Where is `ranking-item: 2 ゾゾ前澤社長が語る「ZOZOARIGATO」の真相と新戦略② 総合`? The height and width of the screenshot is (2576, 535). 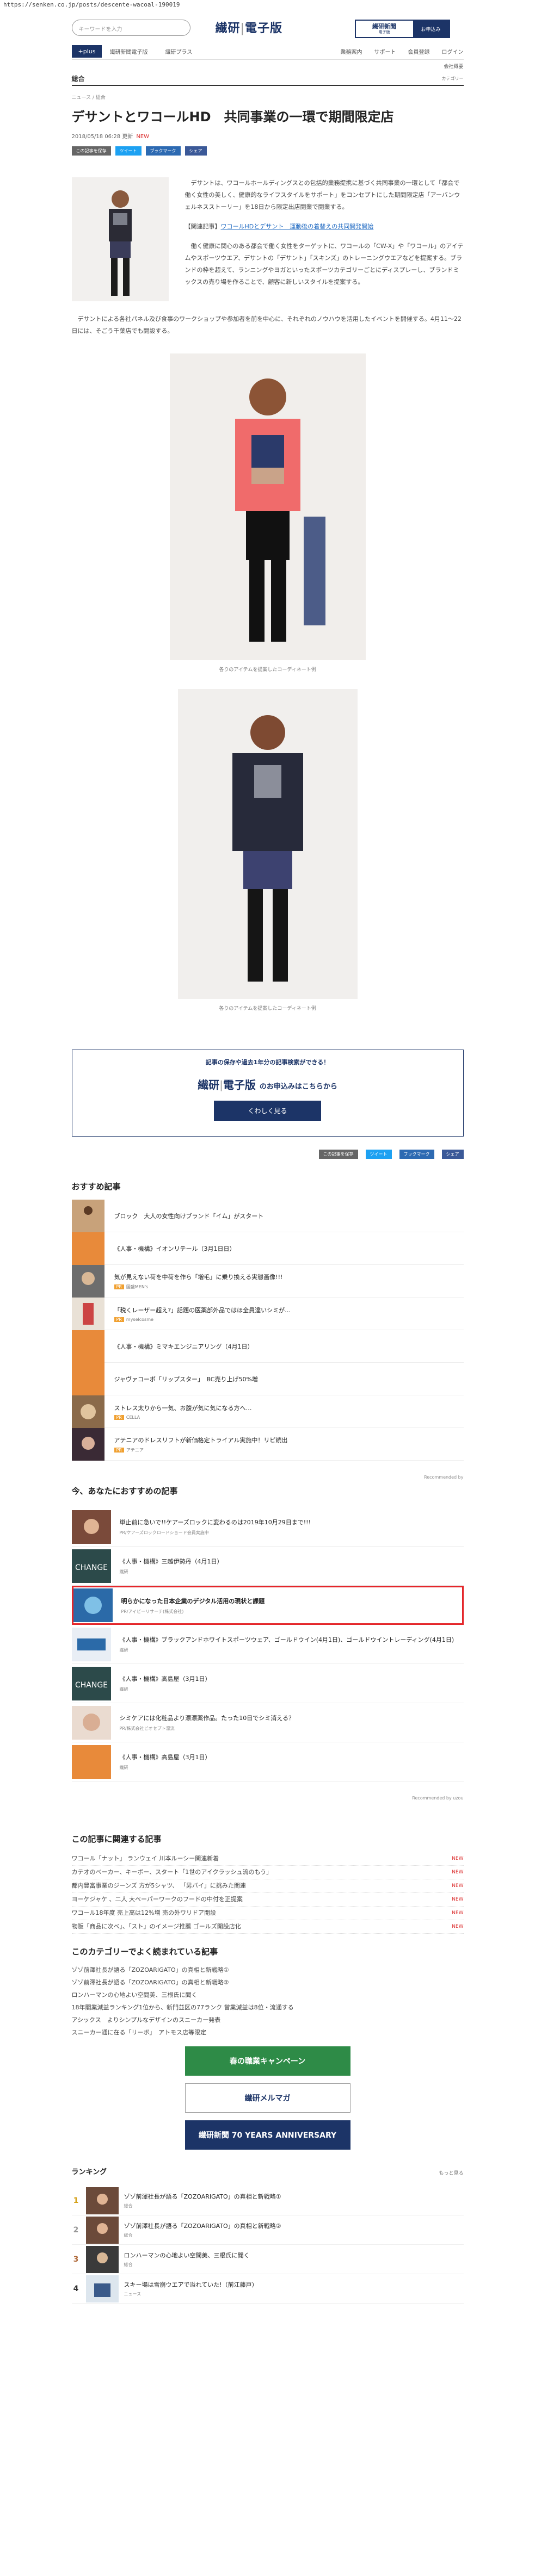 ranking-item: 2 ゾゾ前澤社長が語る「ZOZOARIGATO」の真相と新戦略② 総合 is located at coordinates (267, 2230).